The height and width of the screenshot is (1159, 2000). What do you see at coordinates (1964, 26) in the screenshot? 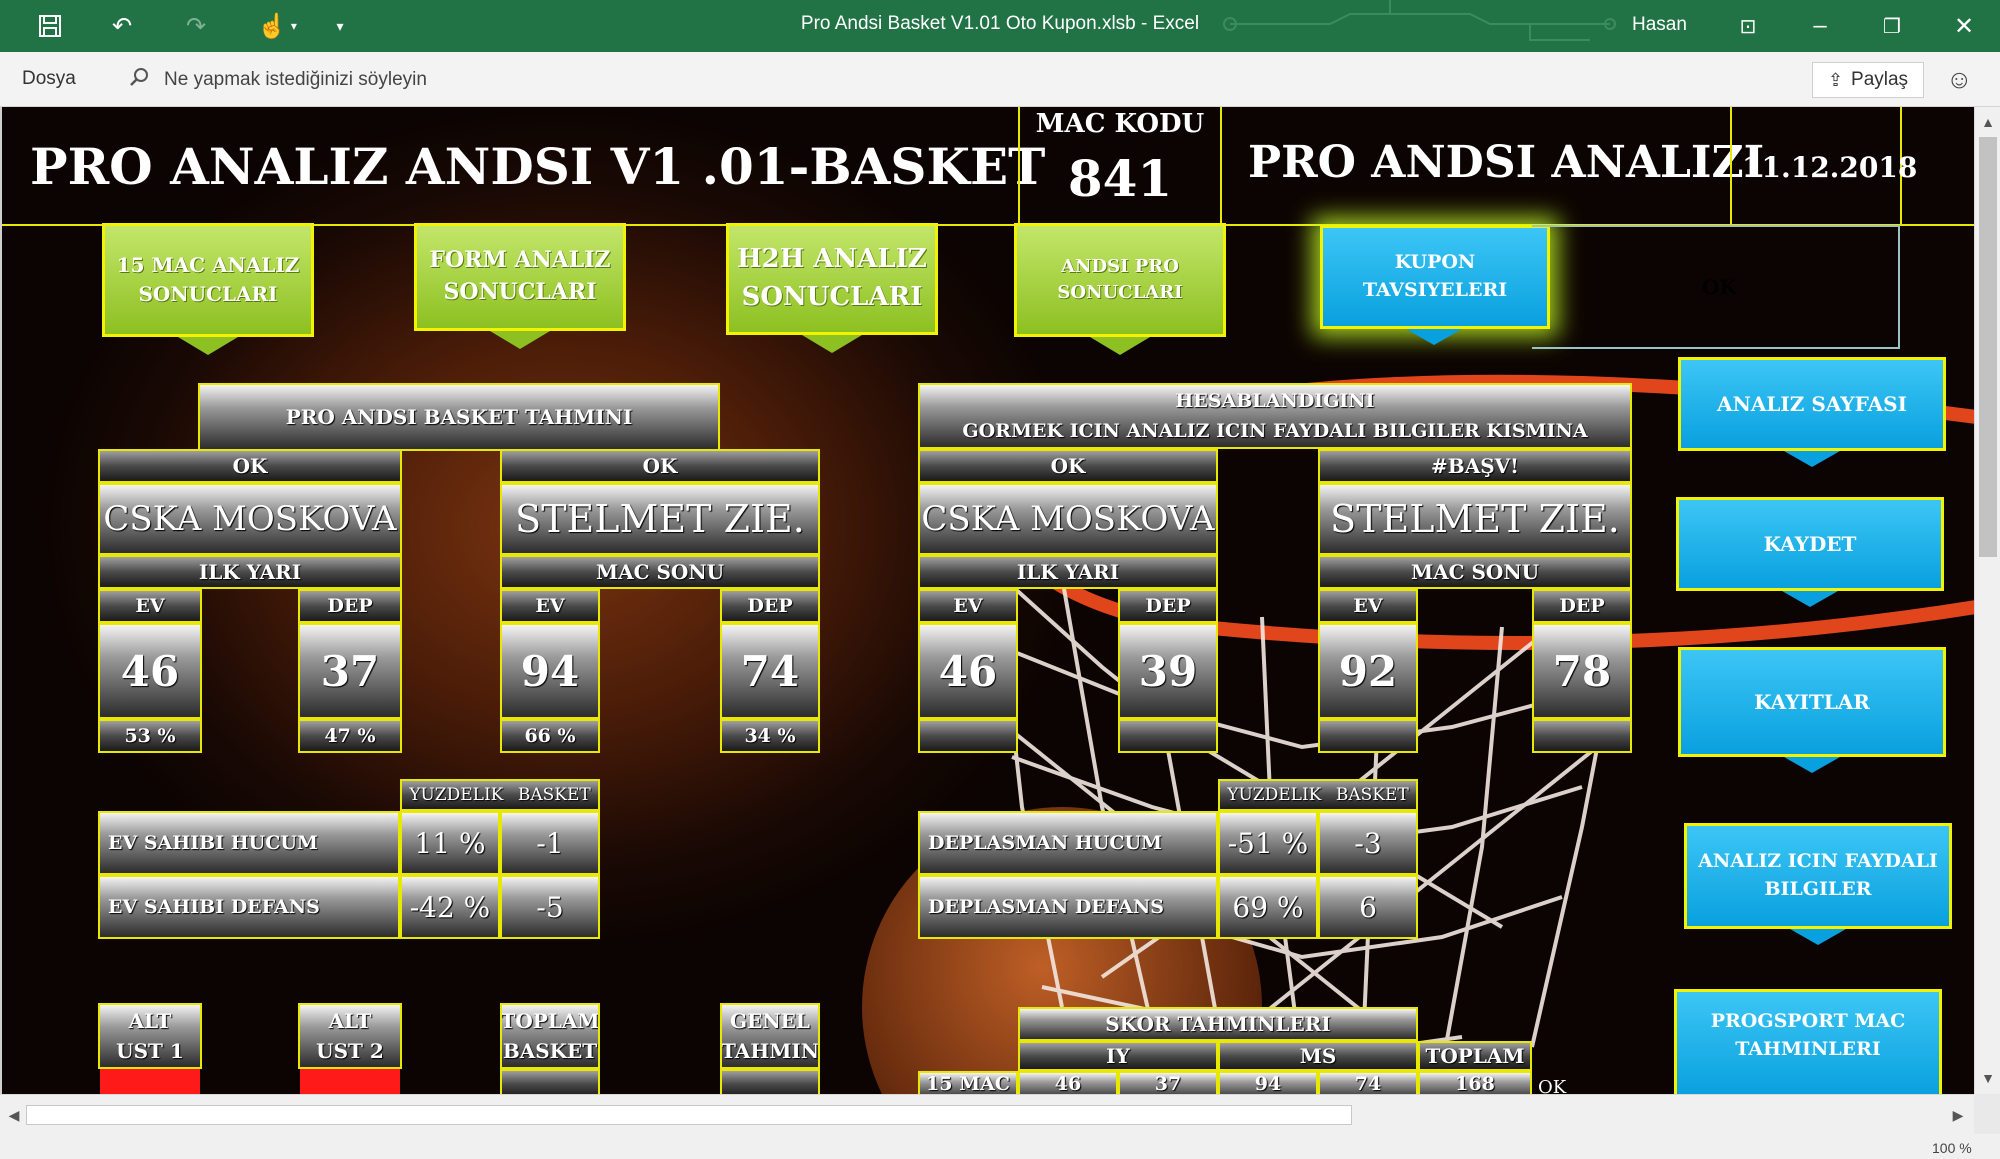
I see `close-icon: ✕` at bounding box center [1964, 26].